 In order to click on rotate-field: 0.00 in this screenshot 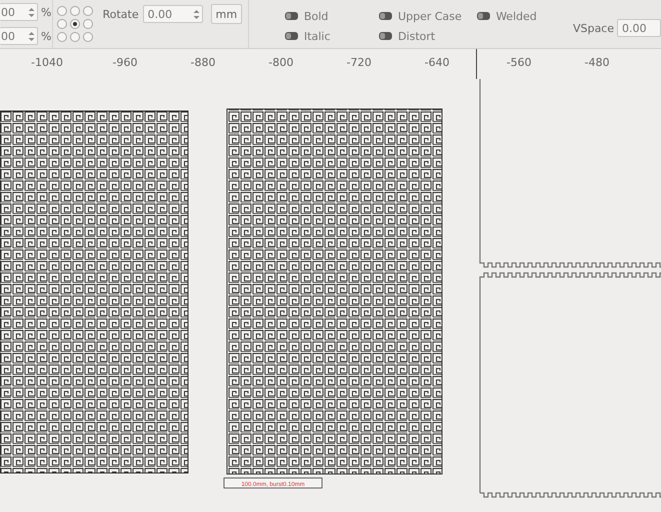, I will do `click(172, 14)`.